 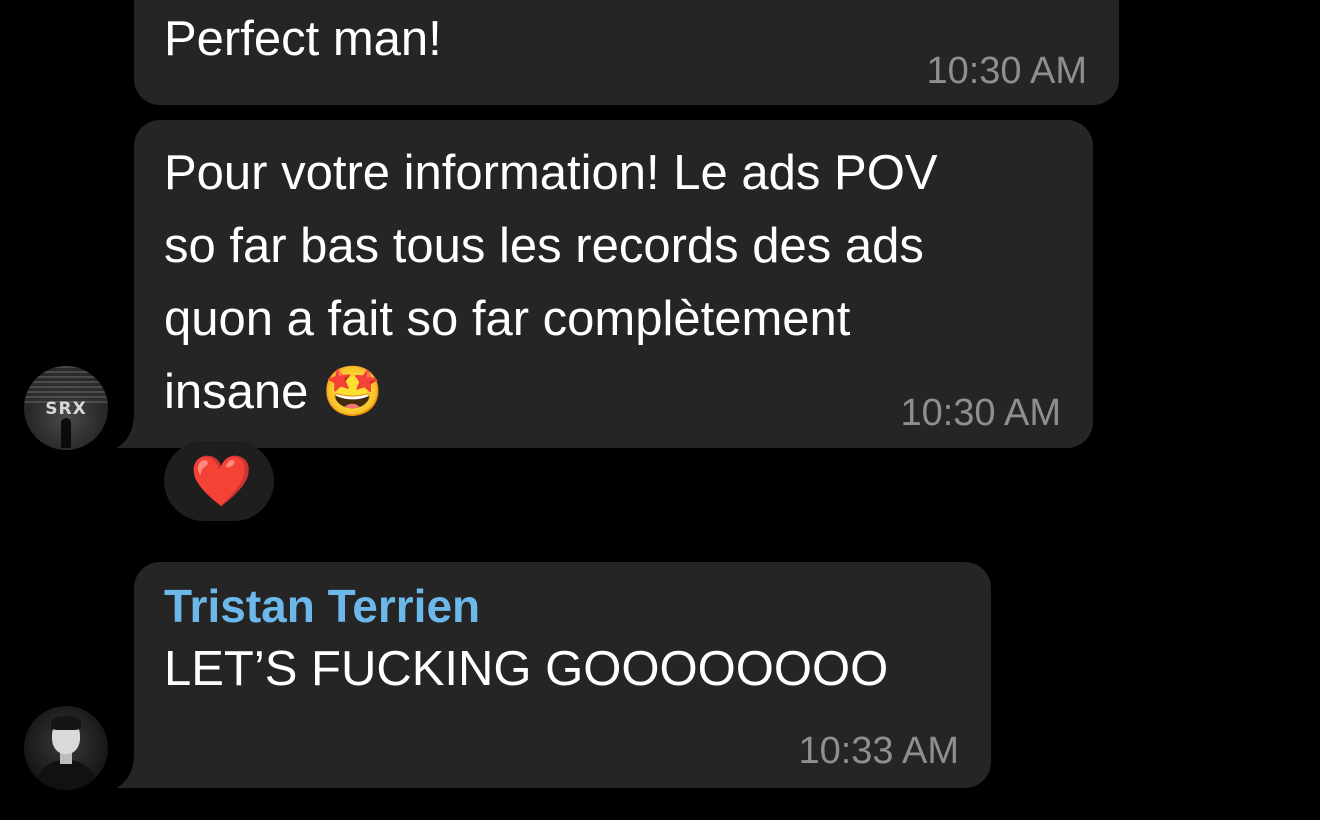 I want to click on reaction-pill: ❤️, so click(x=219, y=481).